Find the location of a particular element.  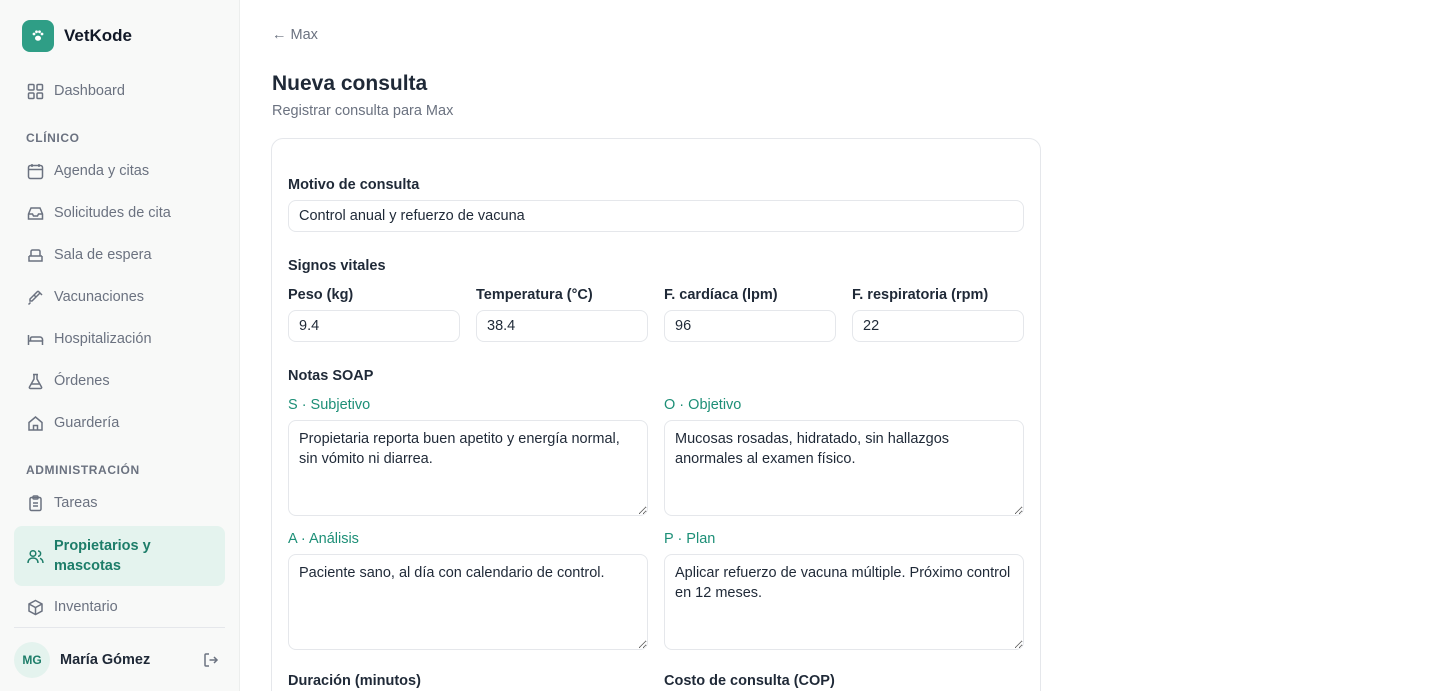

sidebar-item-vacunaciones: Vacunaciones is located at coordinates (119, 297).